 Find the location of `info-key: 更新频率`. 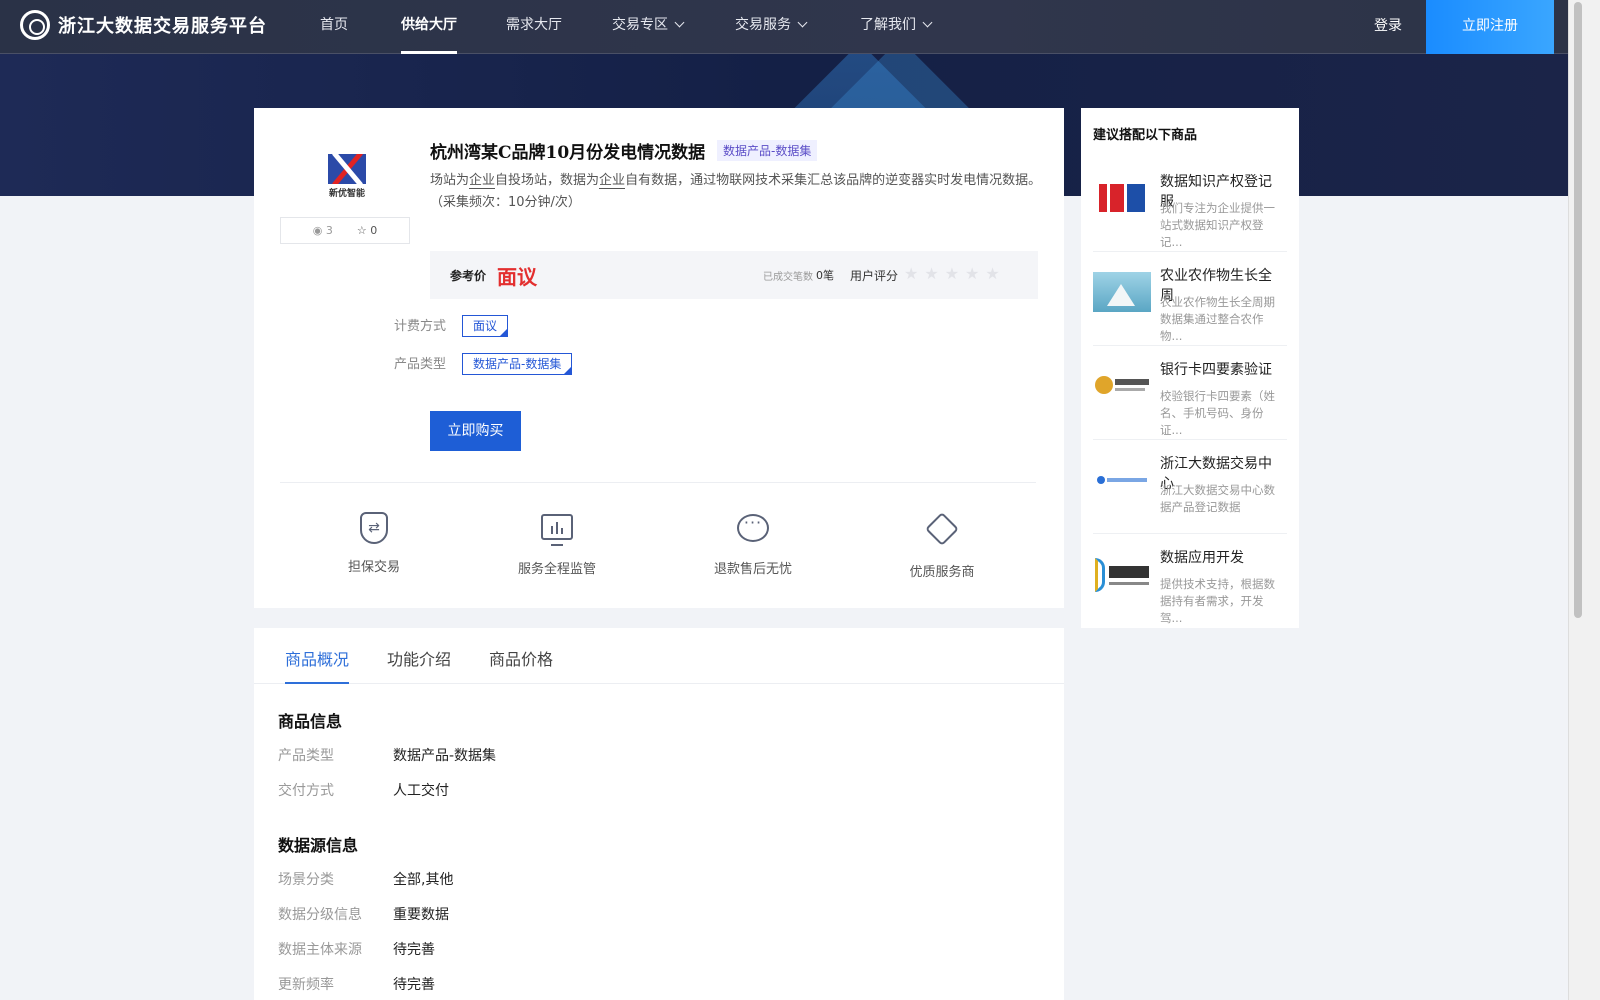

info-key: 更新频率 is located at coordinates (306, 985).